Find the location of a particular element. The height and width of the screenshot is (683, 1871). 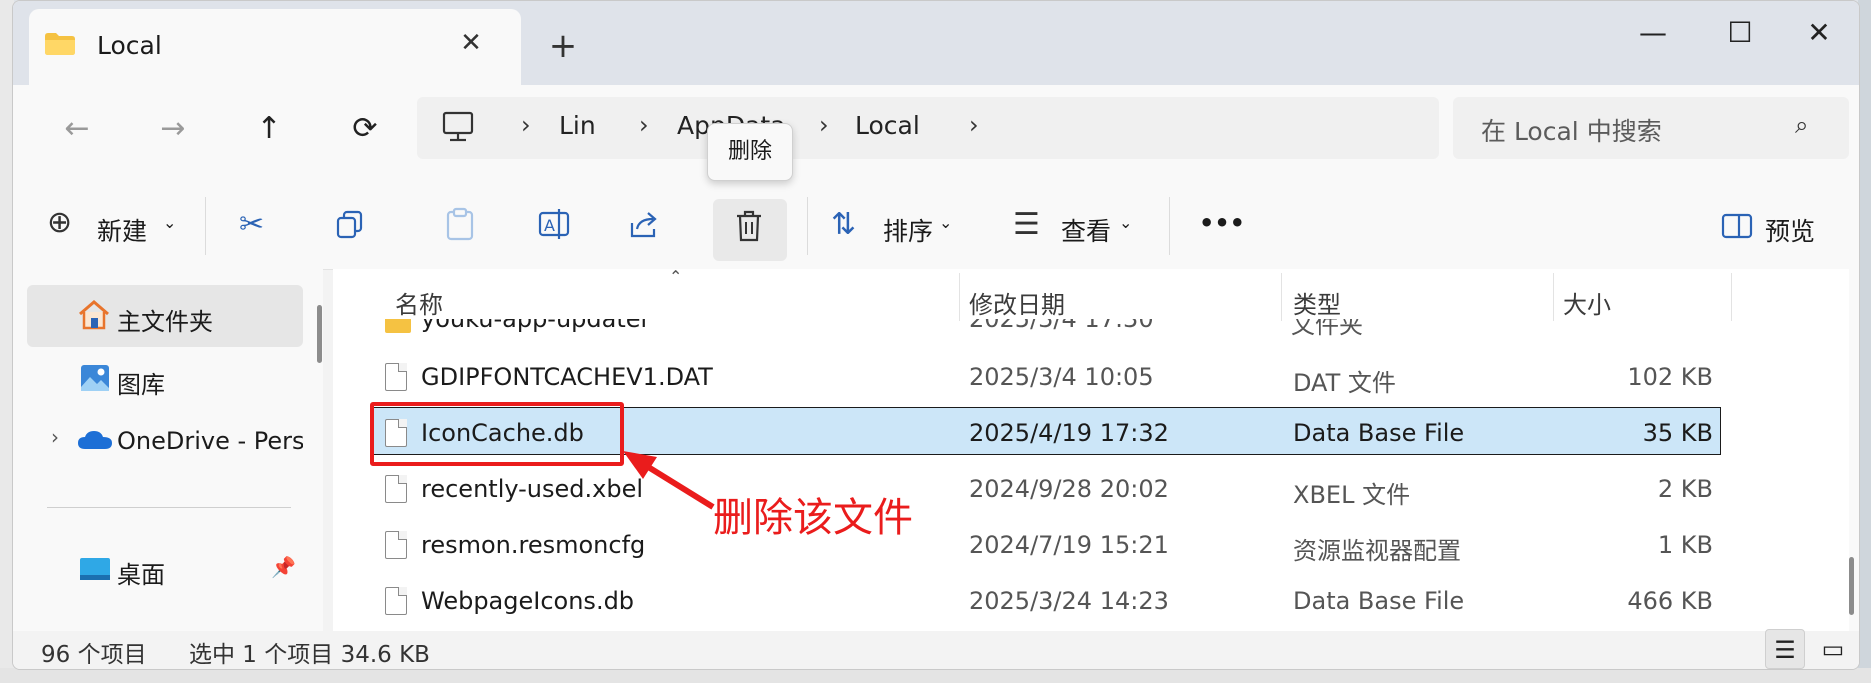

tab-close-icon: ✕ is located at coordinates (471, 43).